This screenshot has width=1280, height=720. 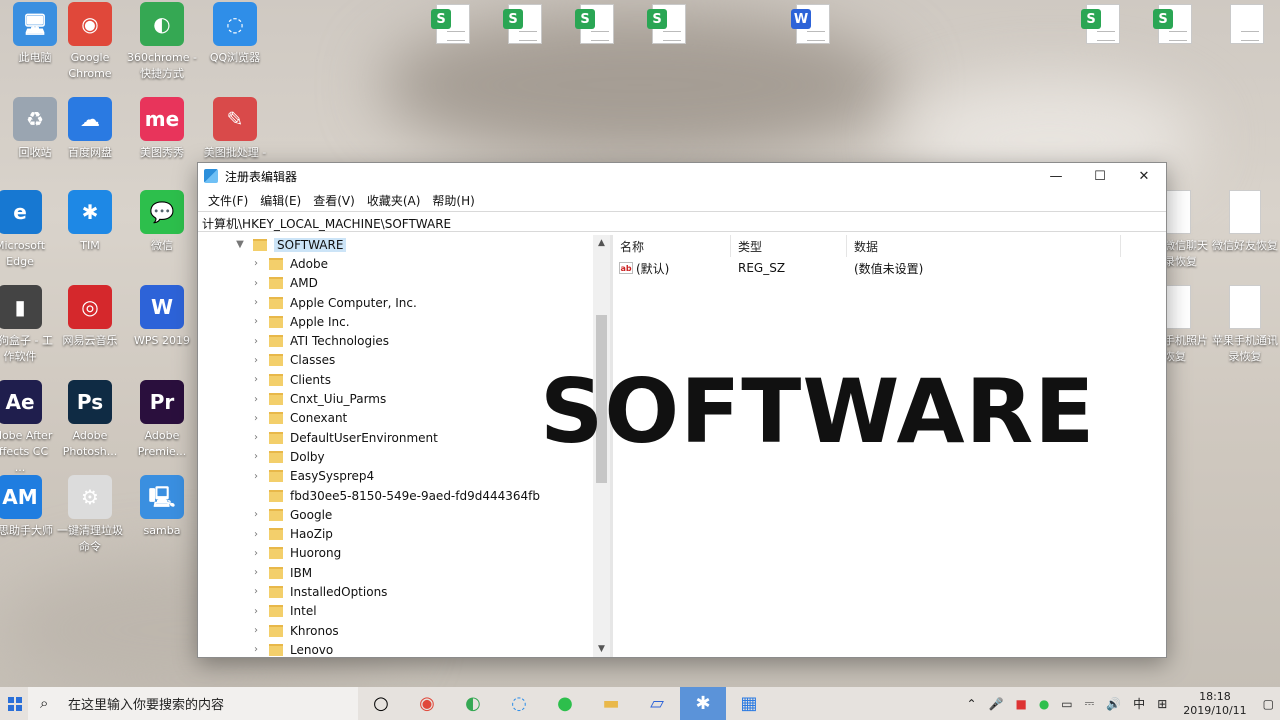 What do you see at coordinates (381, 703) in the screenshot?
I see `task-view-icon: ○` at bounding box center [381, 703].